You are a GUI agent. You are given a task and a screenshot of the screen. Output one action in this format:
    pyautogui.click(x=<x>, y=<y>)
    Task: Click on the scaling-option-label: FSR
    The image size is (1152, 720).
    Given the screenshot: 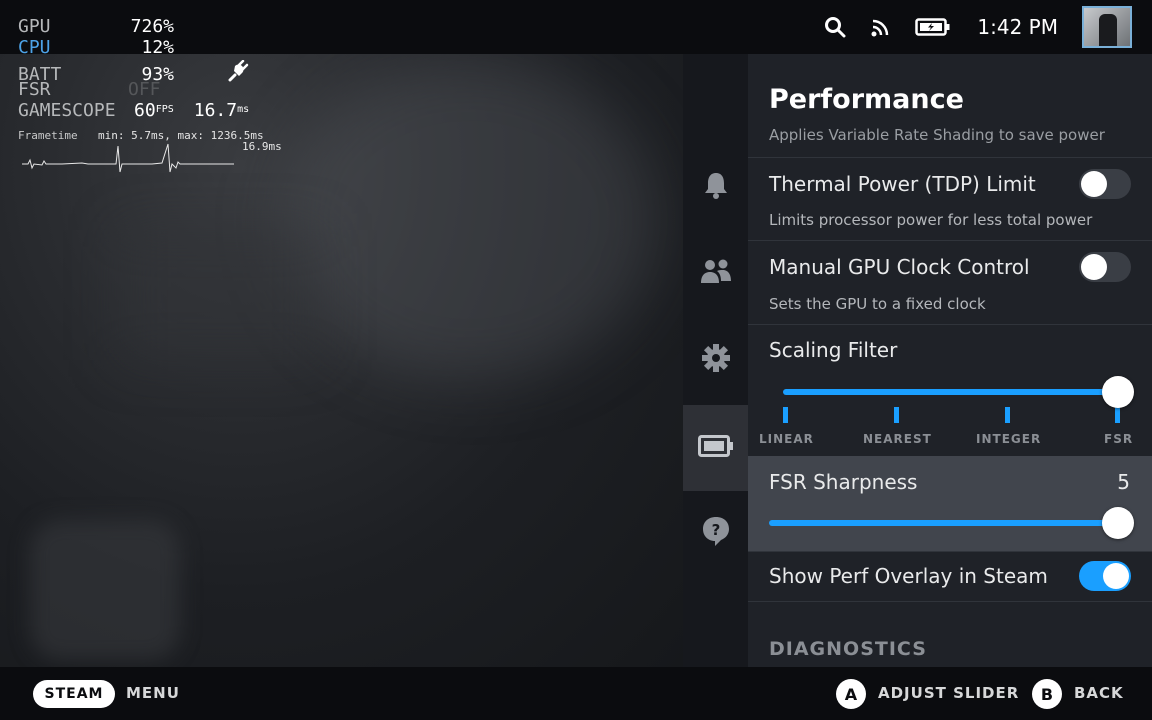 What is the action you would take?
    pyautogui.click(x=1118, y=439)
    